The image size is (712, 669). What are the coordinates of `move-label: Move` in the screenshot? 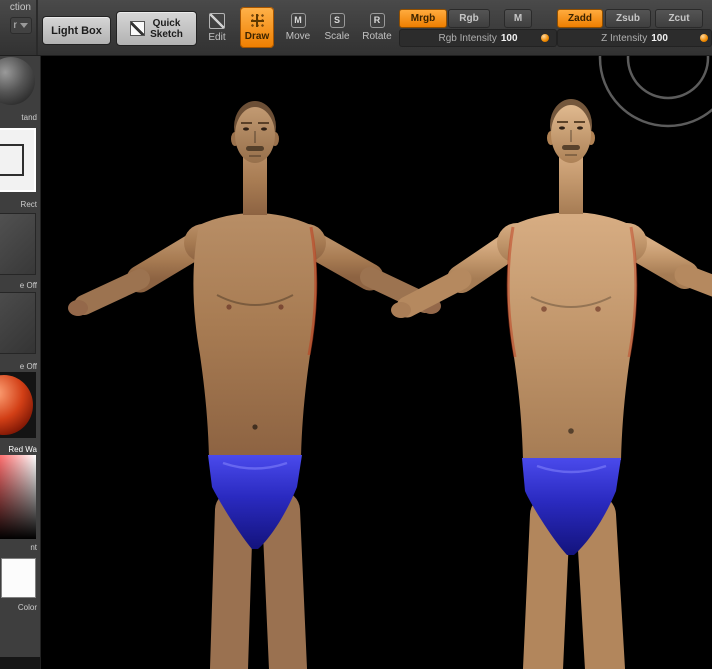 It's located at (298, 36).